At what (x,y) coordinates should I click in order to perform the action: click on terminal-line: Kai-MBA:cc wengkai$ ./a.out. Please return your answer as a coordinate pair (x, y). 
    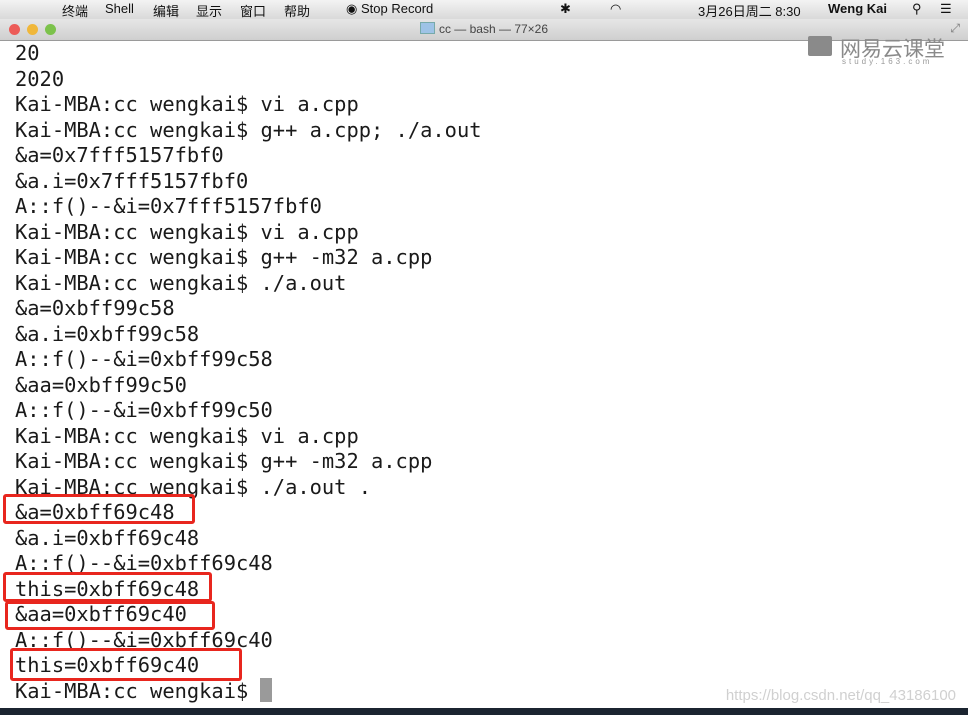
    Looking at the image, I should click on (181, 282).